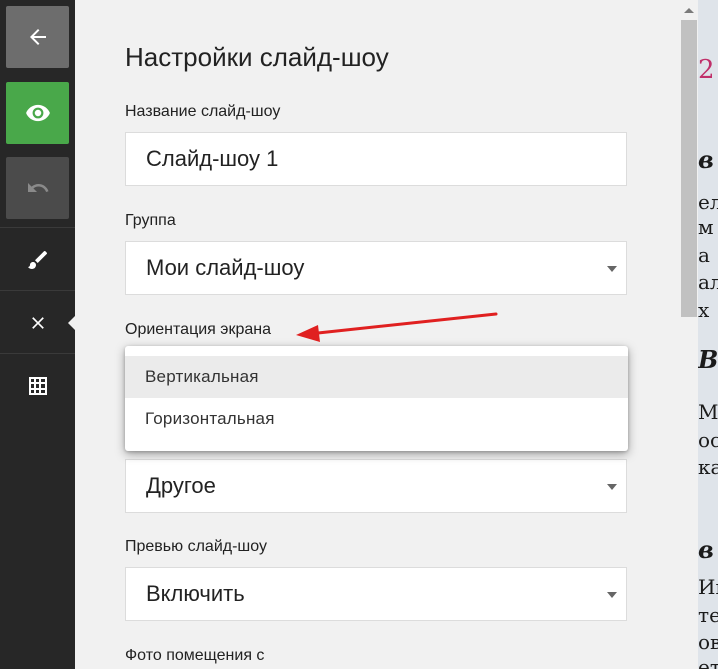 Image resolution: width=718 pixels, height=669 pixels. What do you see at coordinates (708, 662) in the screenshot?
I see `preview-text: ет` at bounding box center [708, 662].